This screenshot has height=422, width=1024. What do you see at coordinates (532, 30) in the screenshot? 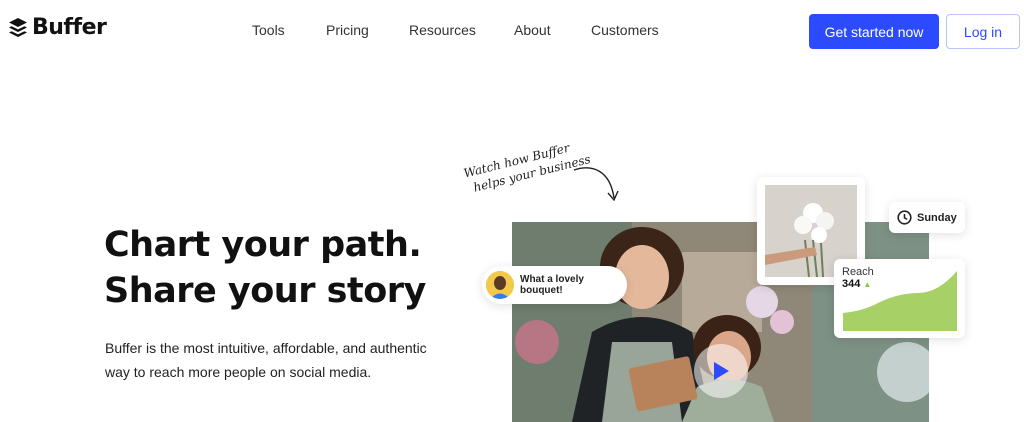
I see `nav-link-about: About` at bounding box center [532, 30].